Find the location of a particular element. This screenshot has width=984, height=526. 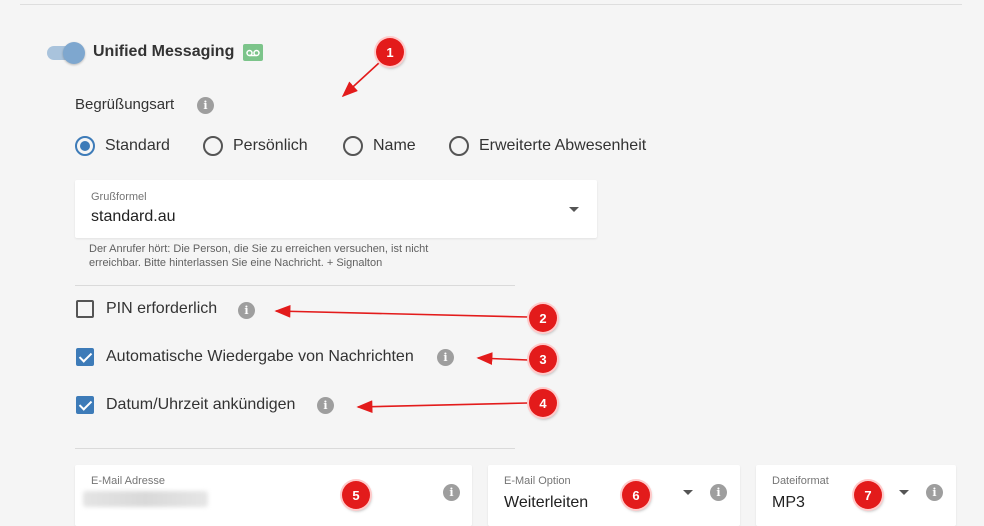

radio-standard: Standard is located at coordinates (122, 146).